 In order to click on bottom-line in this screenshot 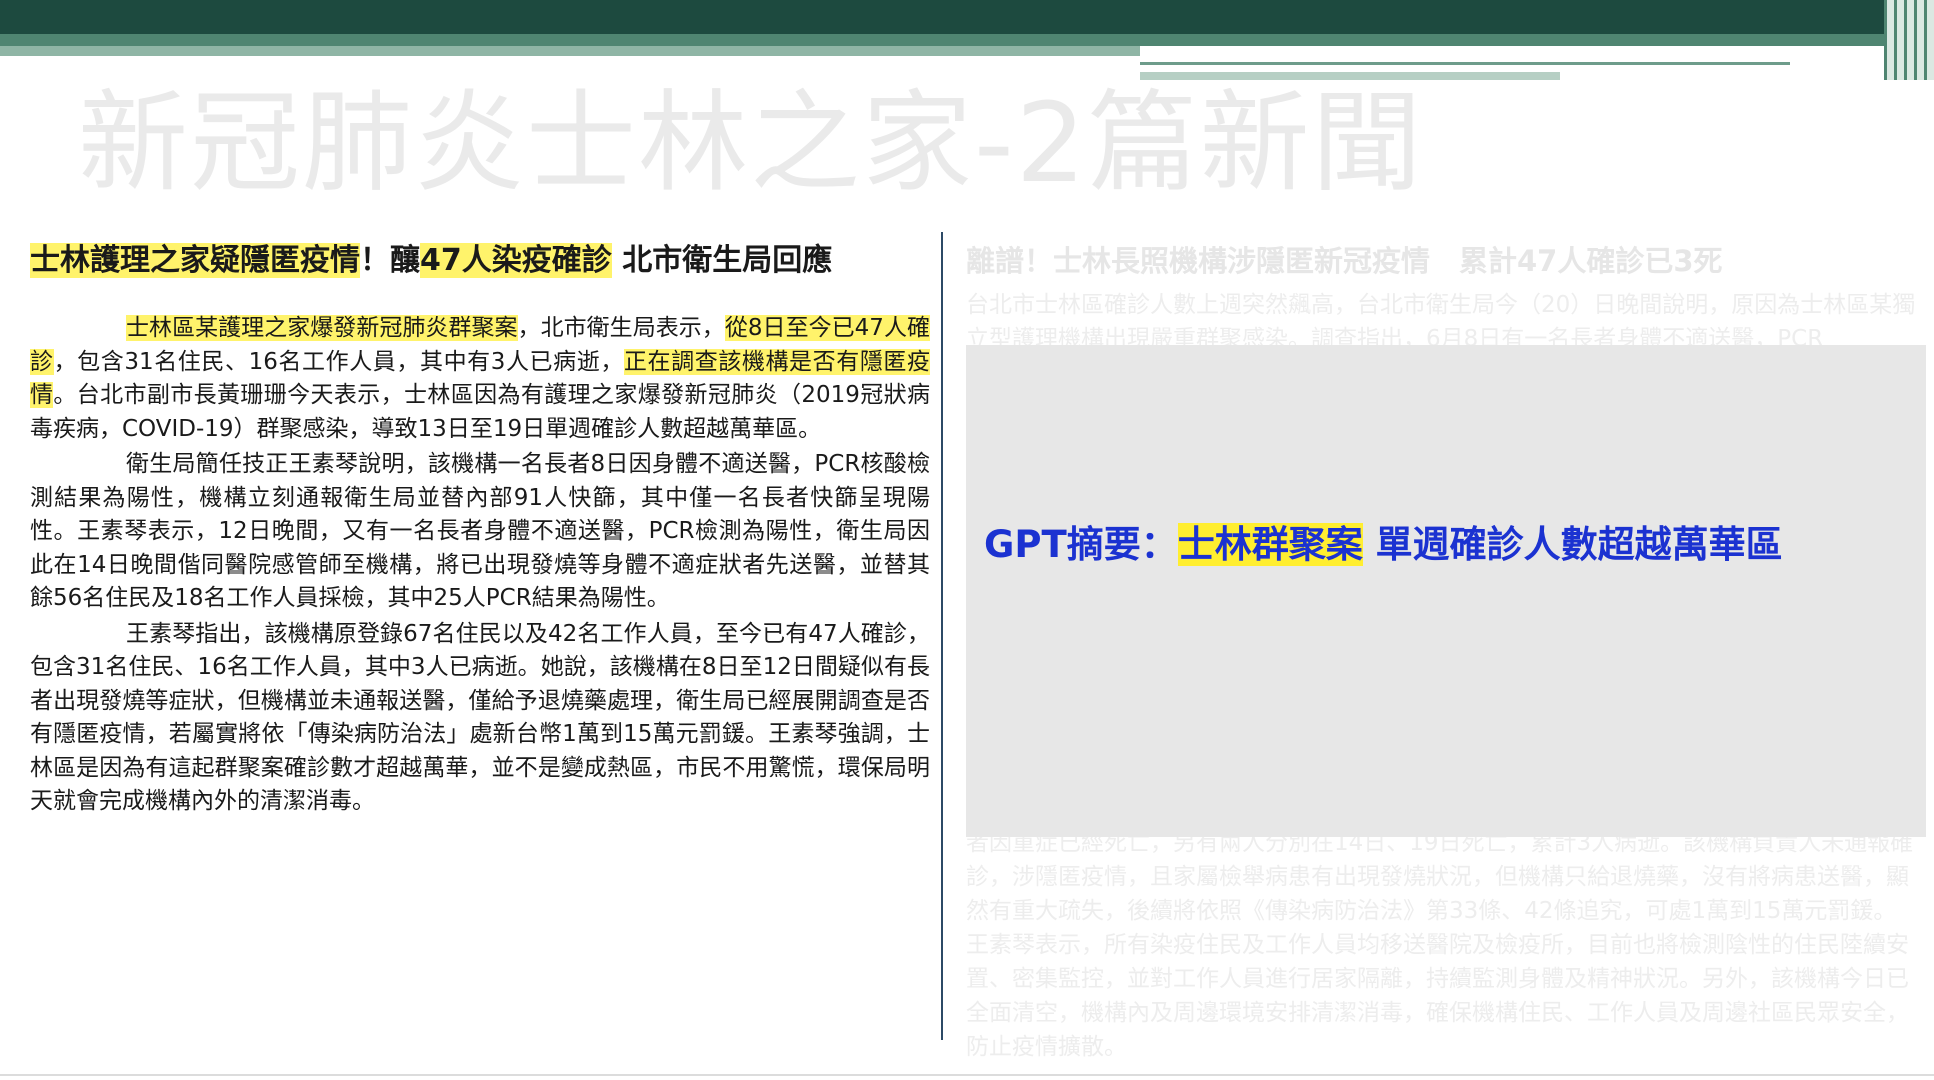, I will do `click(967, 1075)`.